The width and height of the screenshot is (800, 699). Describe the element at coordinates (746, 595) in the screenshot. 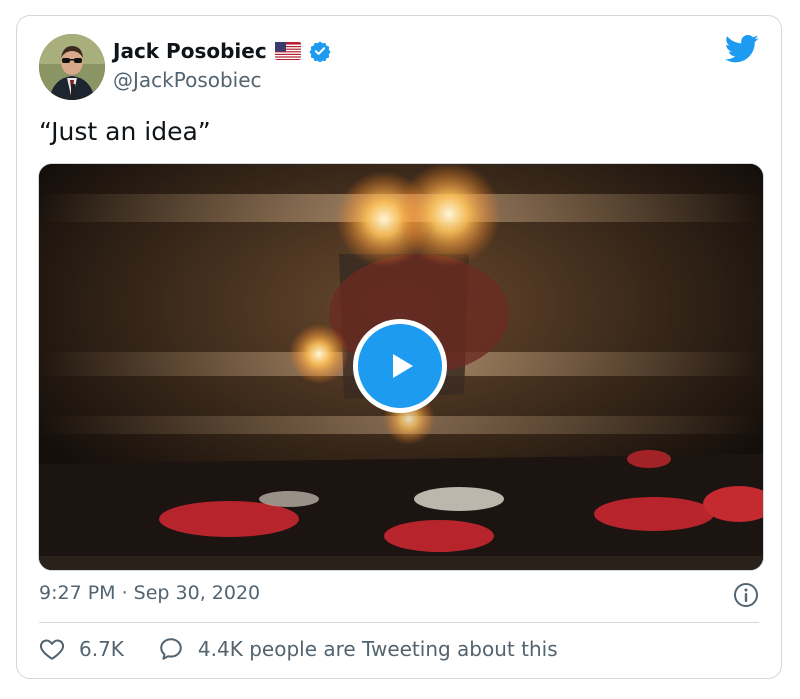

I see `info-icon` at that location.